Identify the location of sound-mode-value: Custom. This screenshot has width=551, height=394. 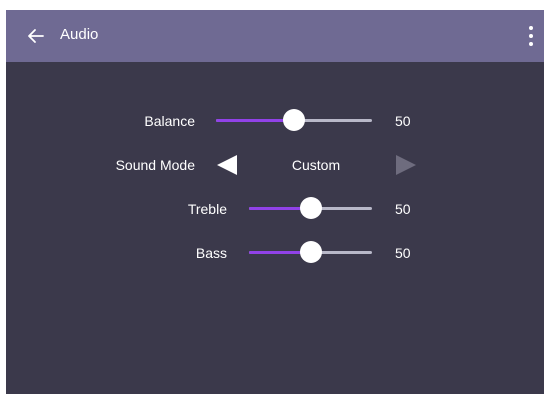
(316, 165).